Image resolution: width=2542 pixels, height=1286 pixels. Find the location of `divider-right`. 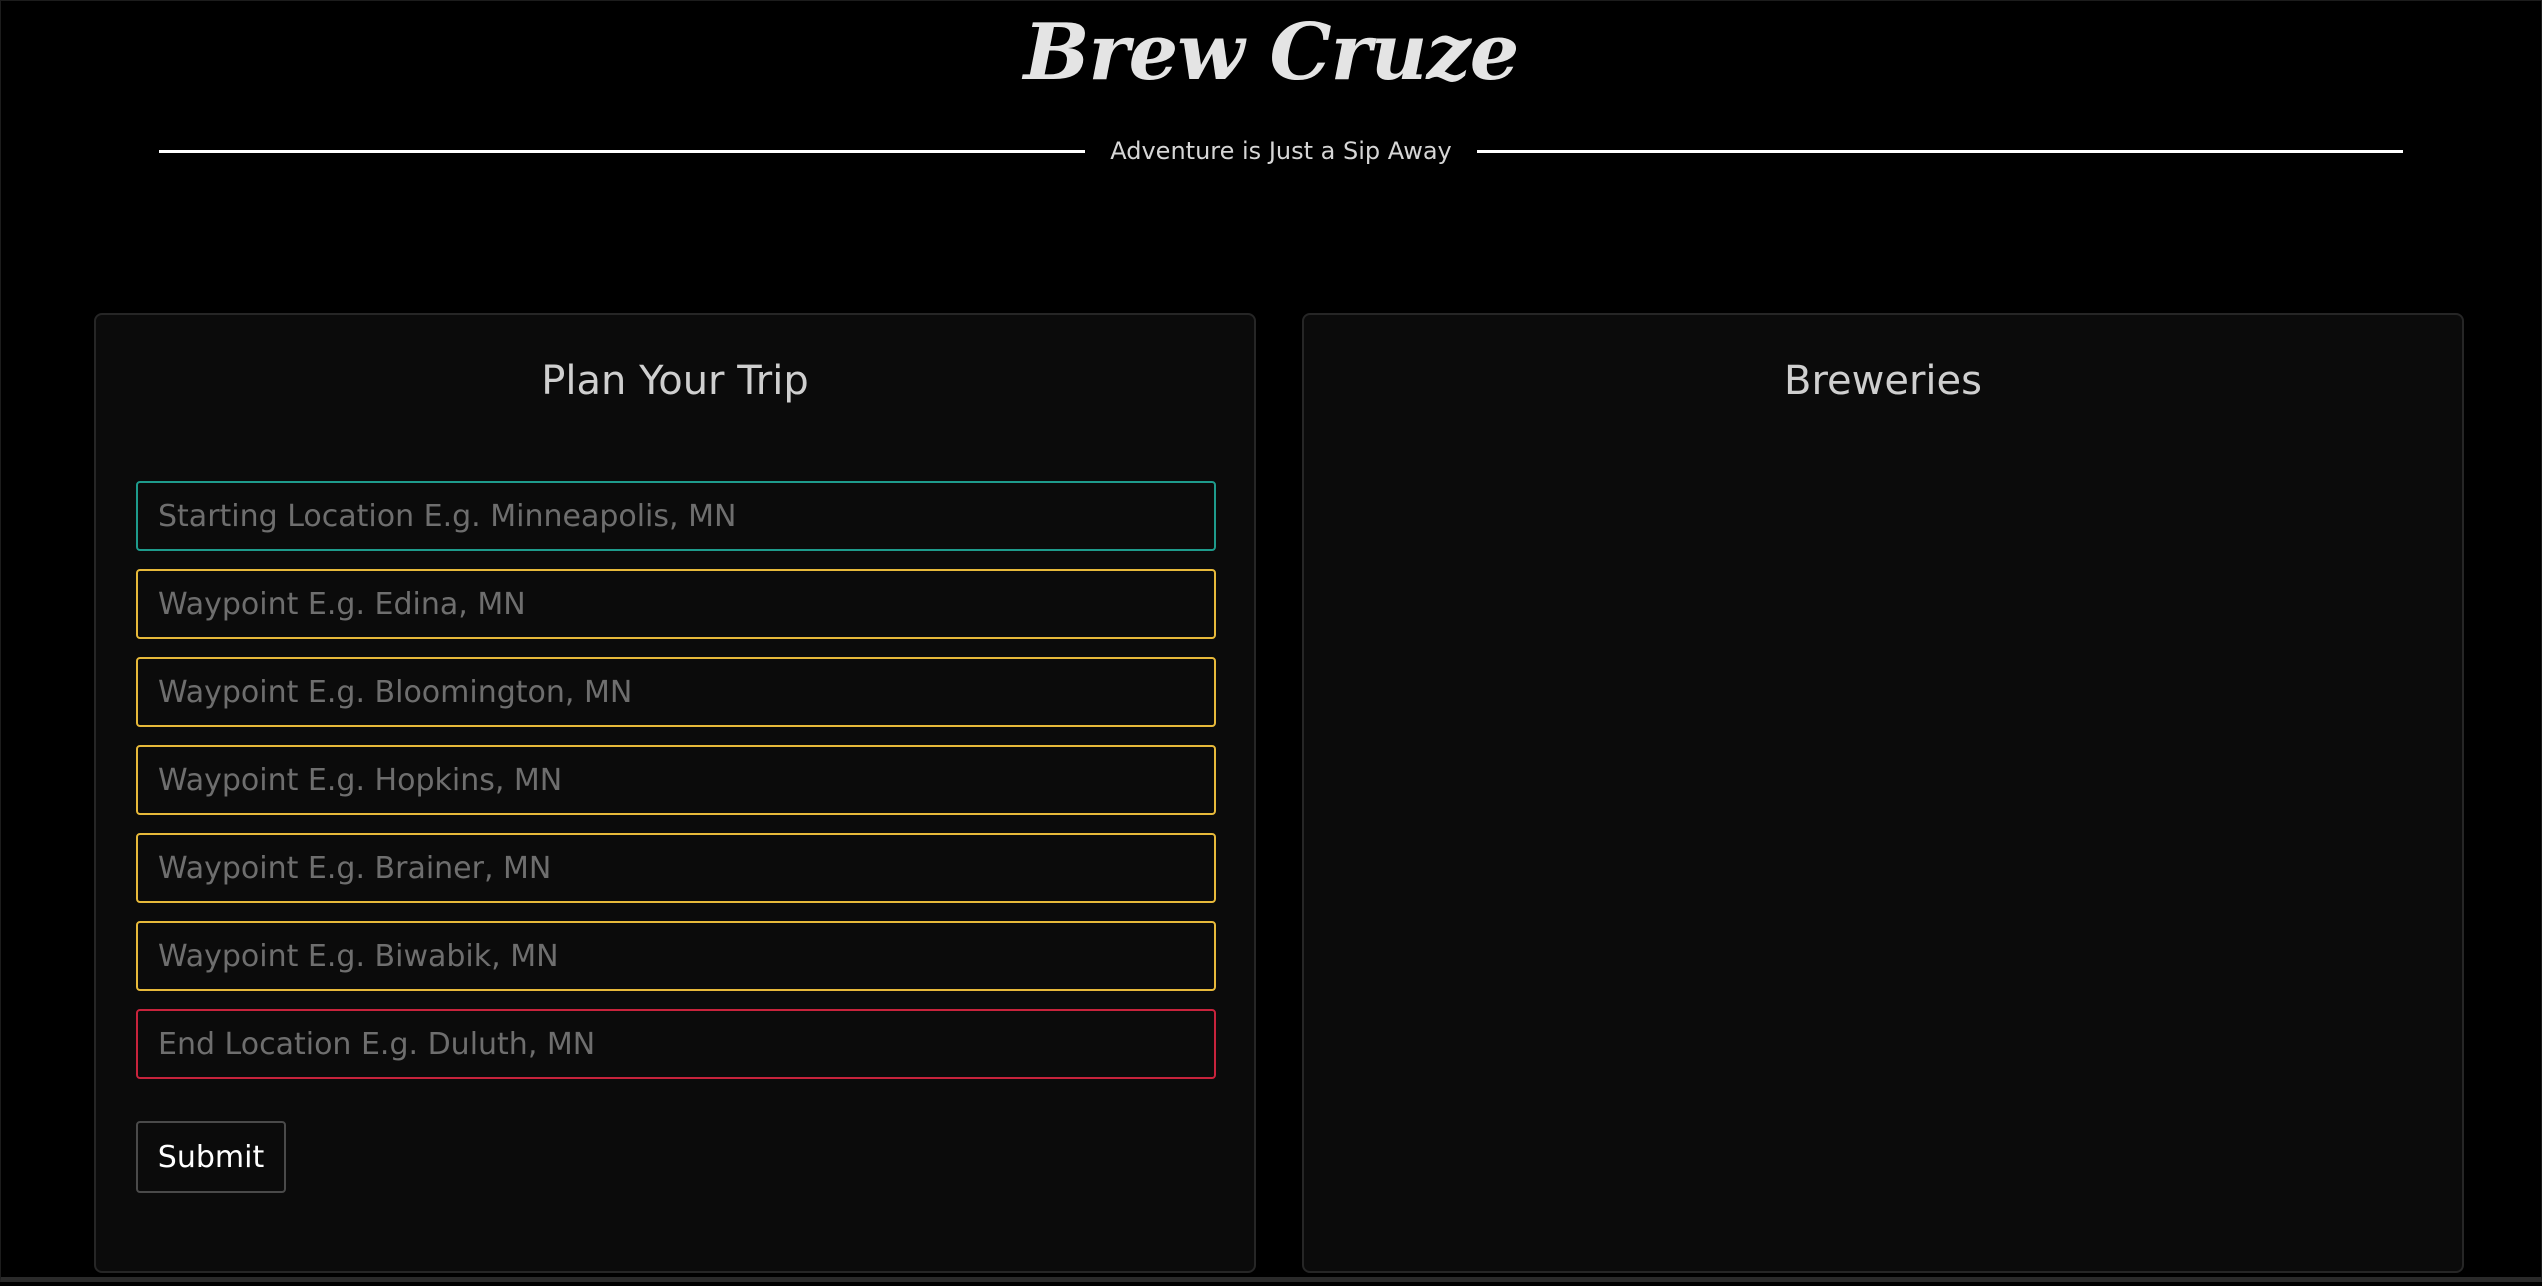

divider-right is located at coordinates (1940, 151).